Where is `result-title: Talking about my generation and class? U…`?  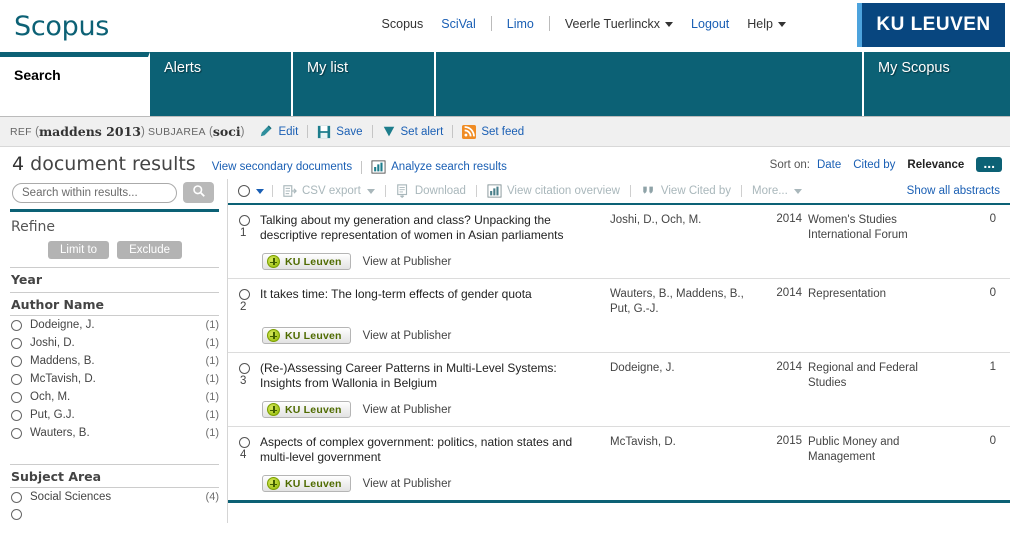 result-title: Talking about my generation and class? U… is located at coordinates (435, 228).